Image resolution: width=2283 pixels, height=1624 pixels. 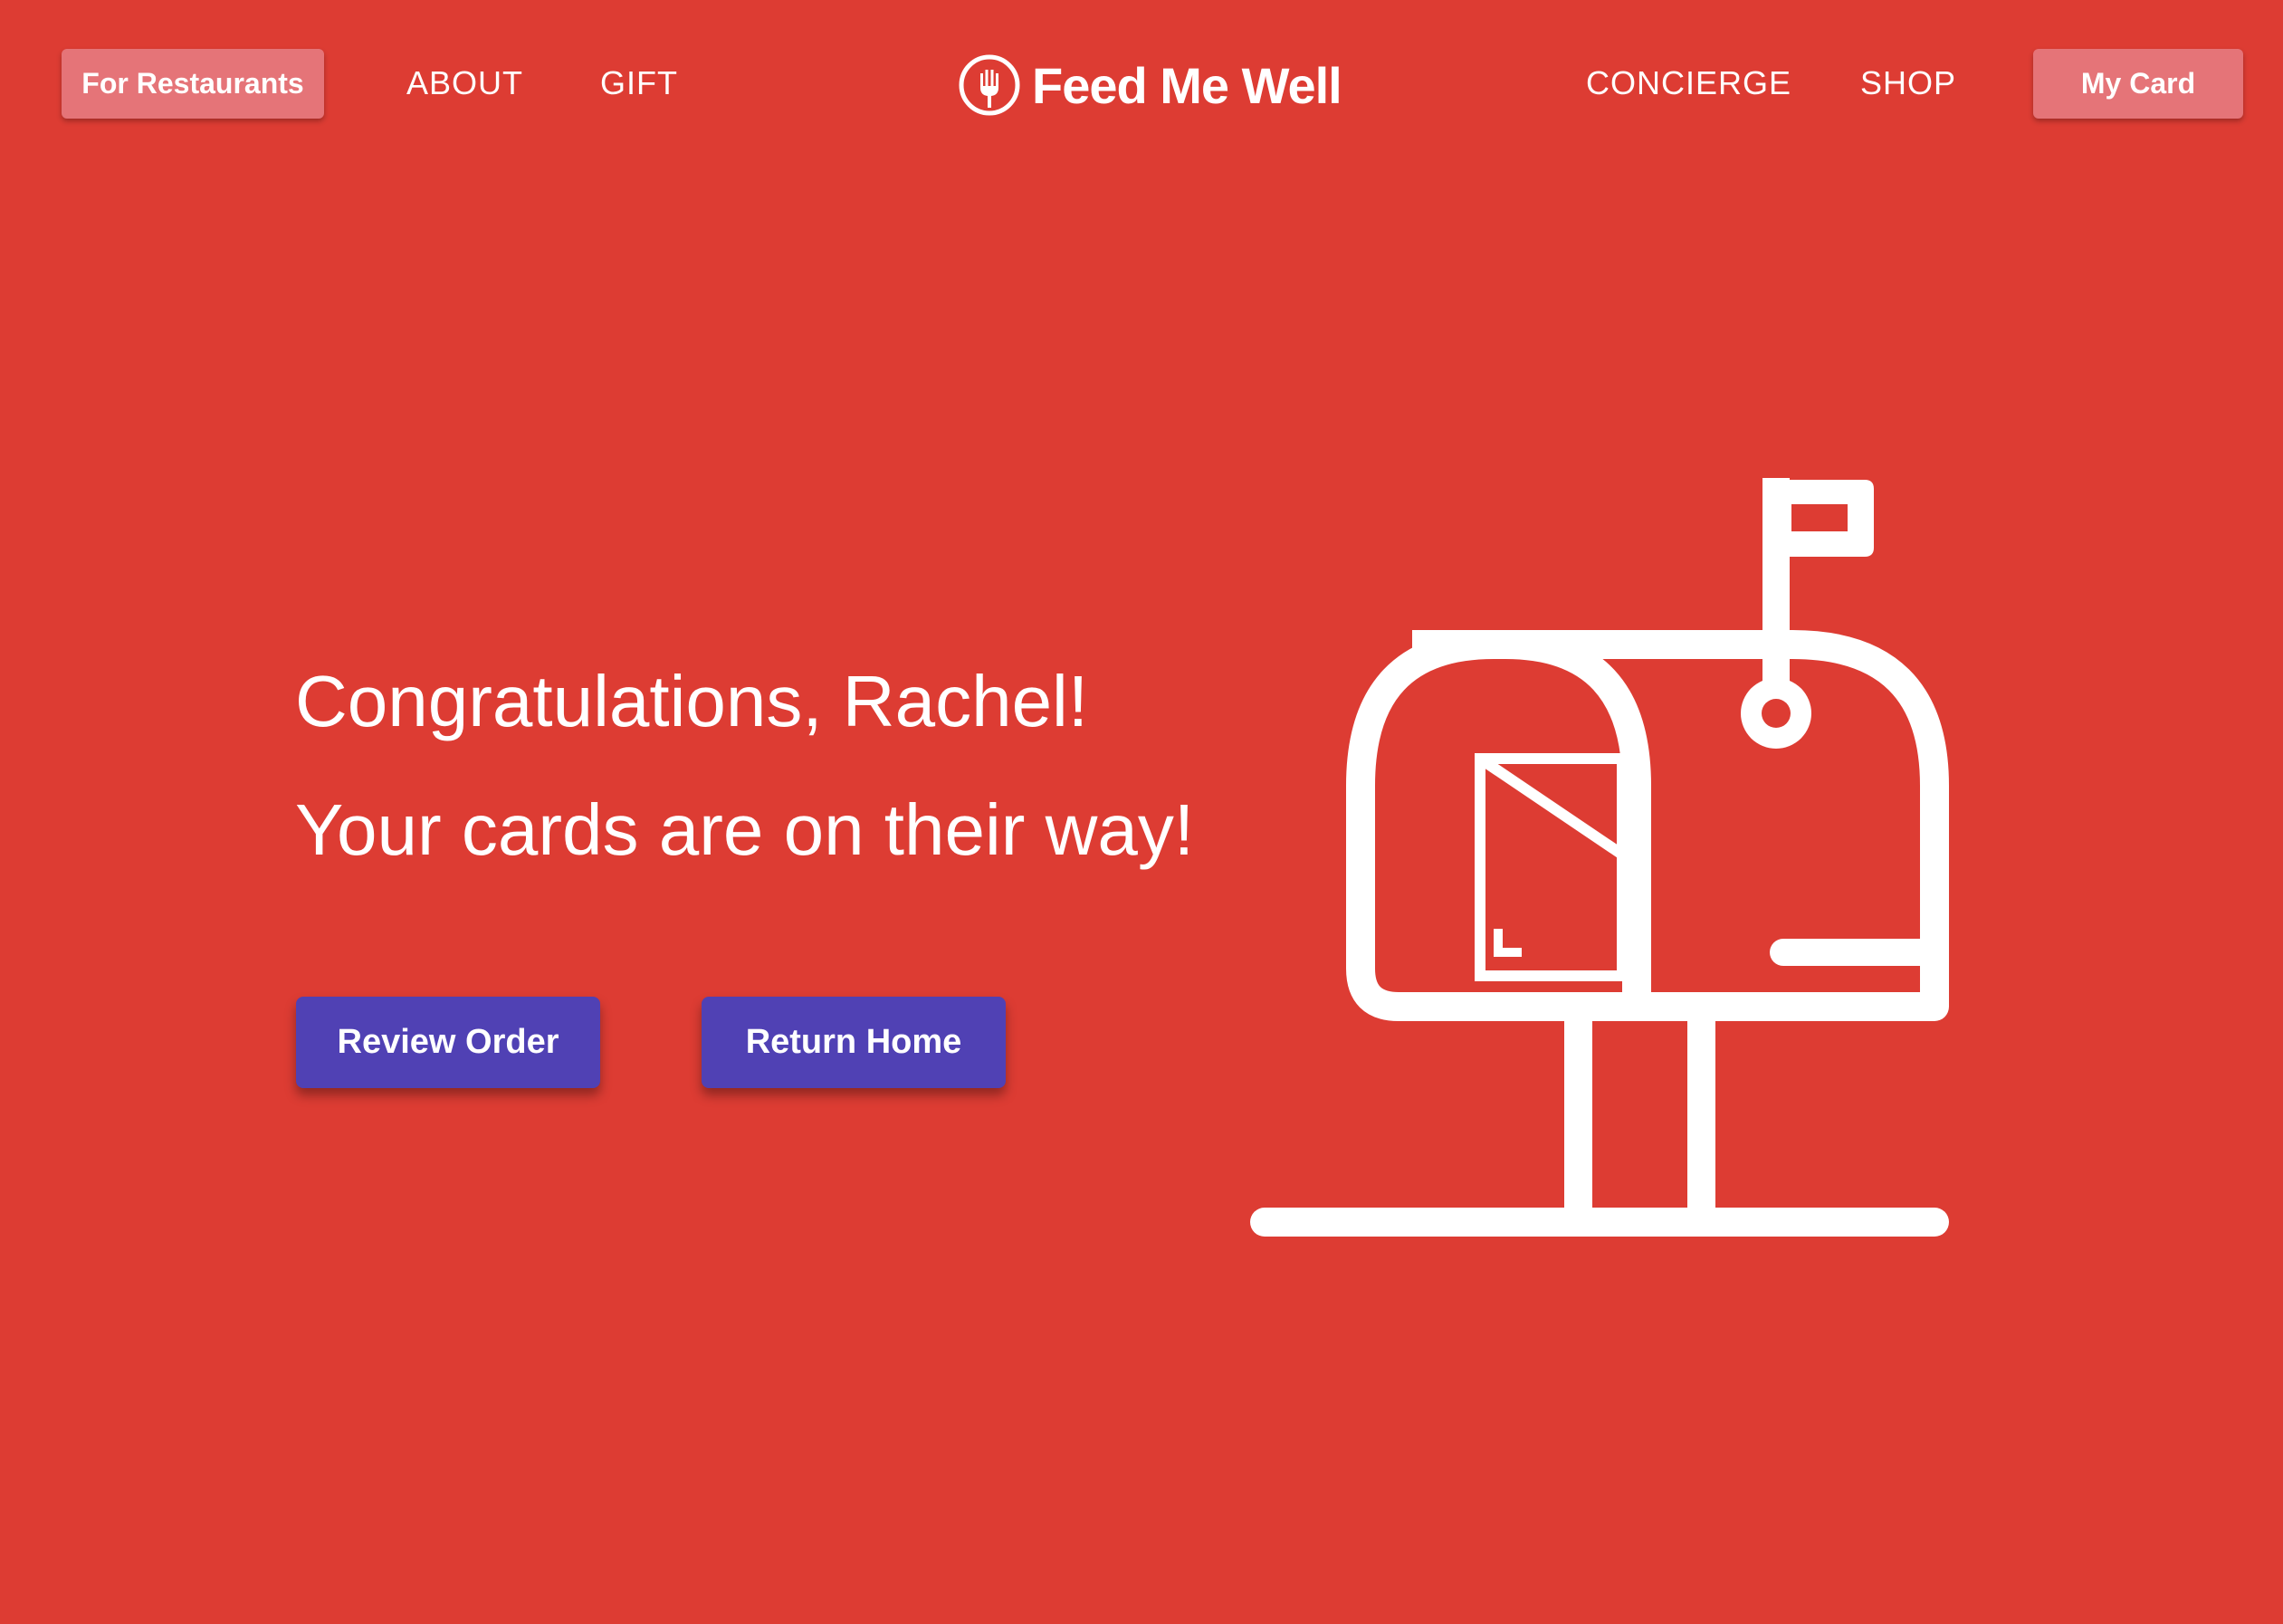 I want to click on mailbox-icon, so click(x=1599, y=857).